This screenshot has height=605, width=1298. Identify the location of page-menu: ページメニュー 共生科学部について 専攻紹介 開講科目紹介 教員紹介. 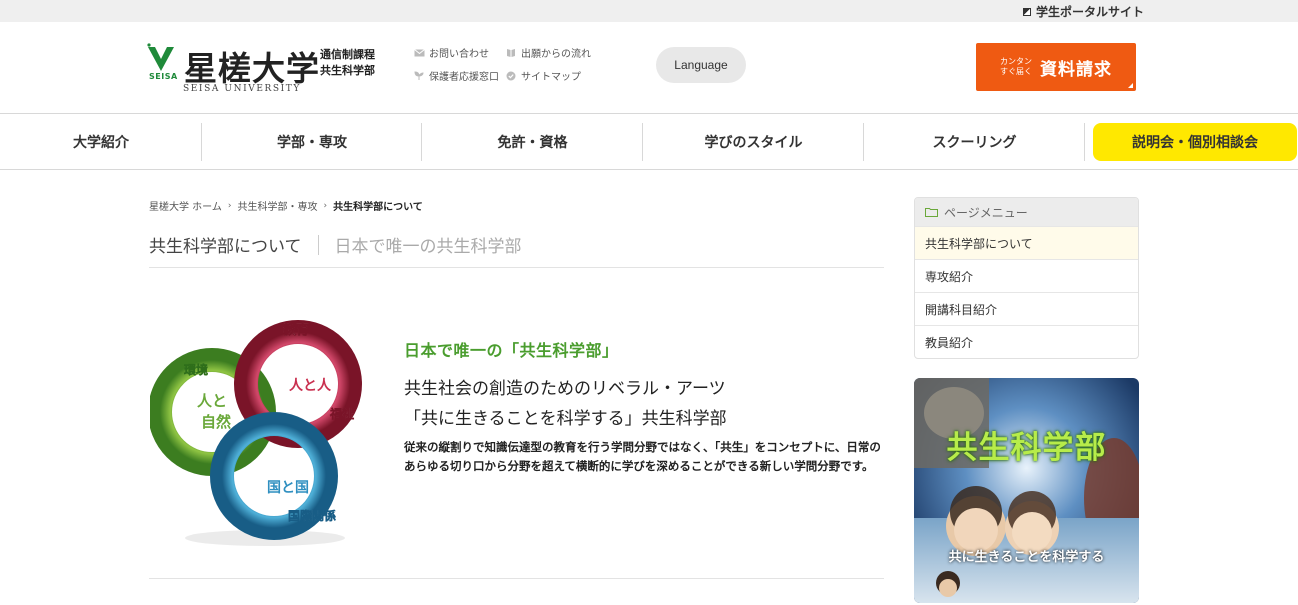
(1026, 278).